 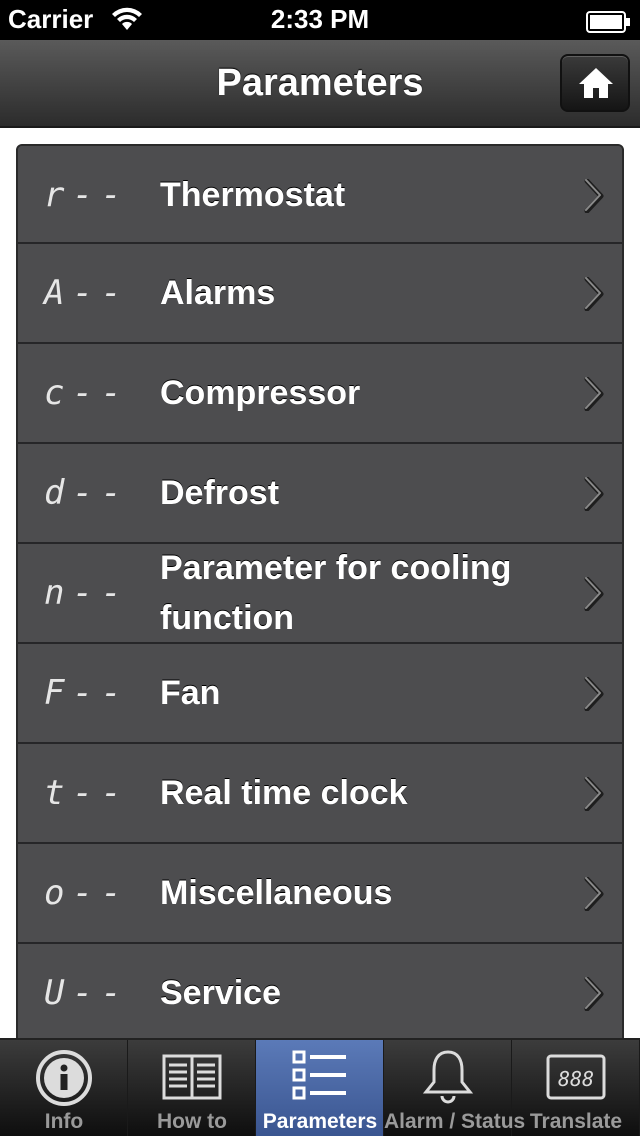 I want to click on parameter-row: t-- Real time clock, so click(x=320, y=794).